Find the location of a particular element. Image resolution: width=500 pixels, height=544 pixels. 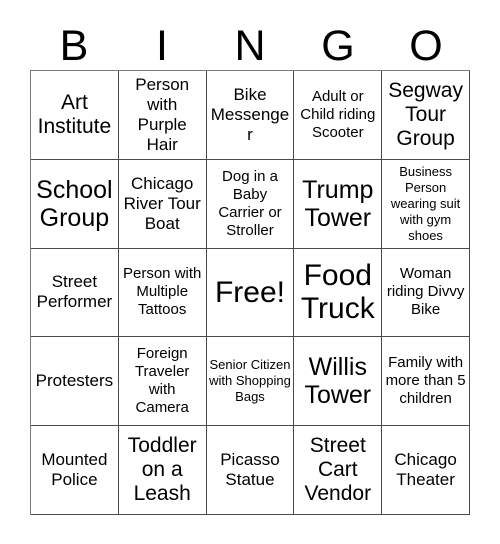

bingo-header-row: B I N G O is located at coordinates (250, 44).